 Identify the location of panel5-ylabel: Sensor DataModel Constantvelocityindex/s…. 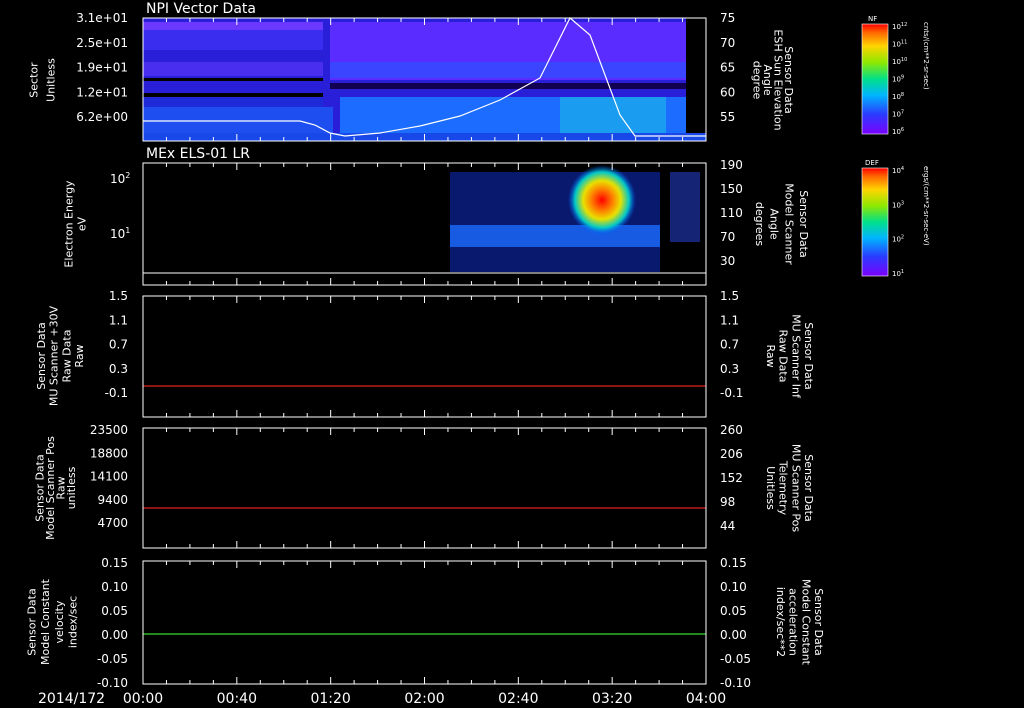
(53, 621).